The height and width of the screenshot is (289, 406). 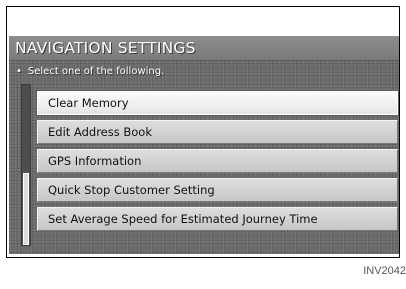 I want to click on menu-item-label: Quick Stop Customer Setting, so click(x=131, y=190).